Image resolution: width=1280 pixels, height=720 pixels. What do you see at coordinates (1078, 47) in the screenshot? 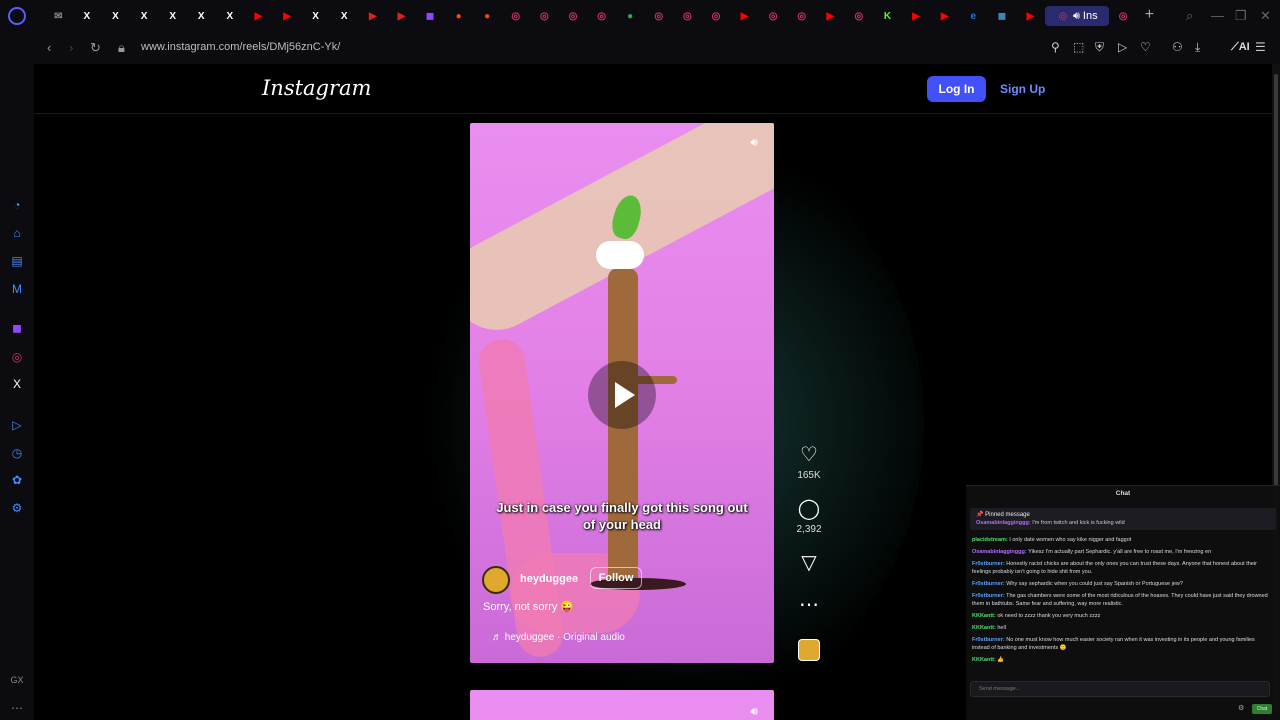
I see `snapshot-icon: ⬚` at bounding box center [1078, 47].